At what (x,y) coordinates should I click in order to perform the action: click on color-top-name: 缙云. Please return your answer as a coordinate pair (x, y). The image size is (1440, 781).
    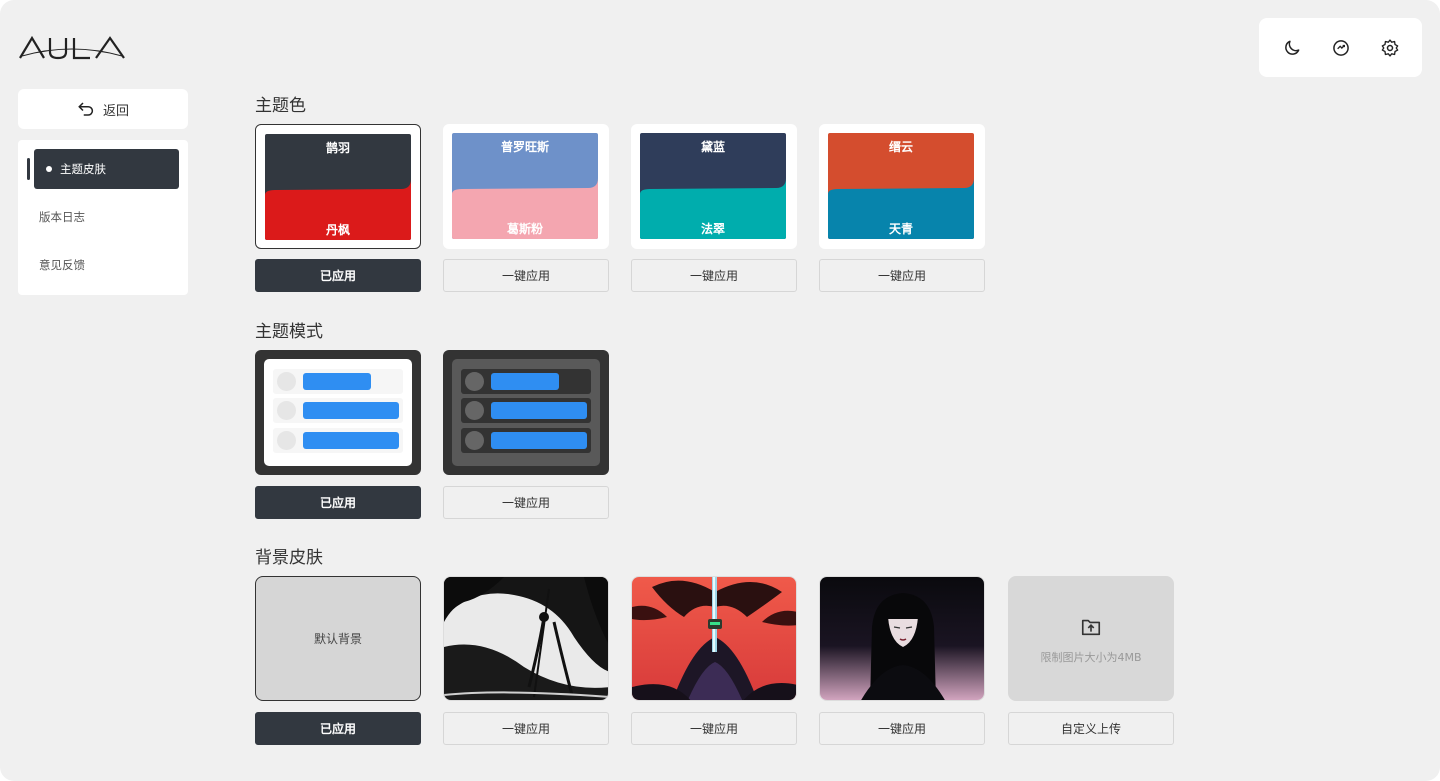
    Looking at the image, I should click on (900, 147).